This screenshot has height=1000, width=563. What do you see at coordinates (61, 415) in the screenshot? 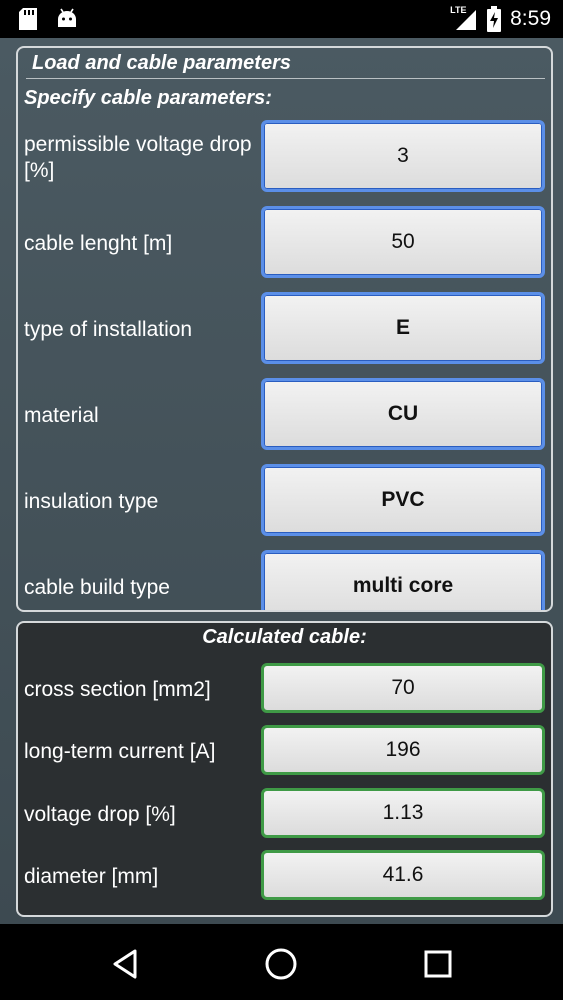
I see `material-label: material` at bounding box center [61, 415].